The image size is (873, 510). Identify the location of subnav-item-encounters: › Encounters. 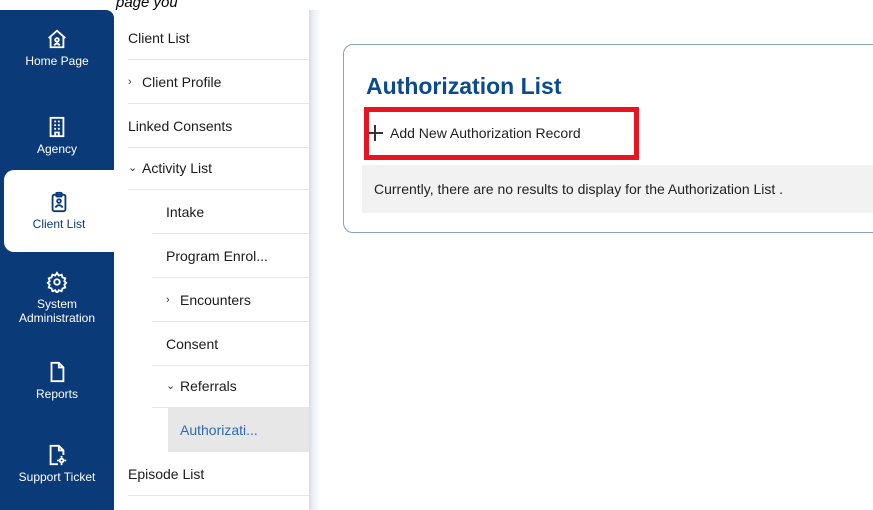
(231, 300).